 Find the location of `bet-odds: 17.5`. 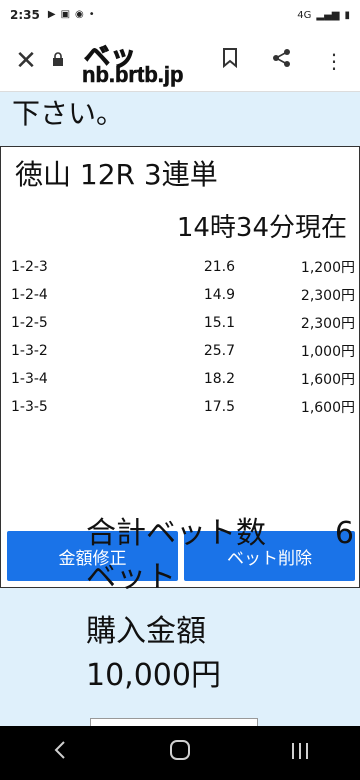

bet-odds: 17.5 is located at coordinates (219, 407).